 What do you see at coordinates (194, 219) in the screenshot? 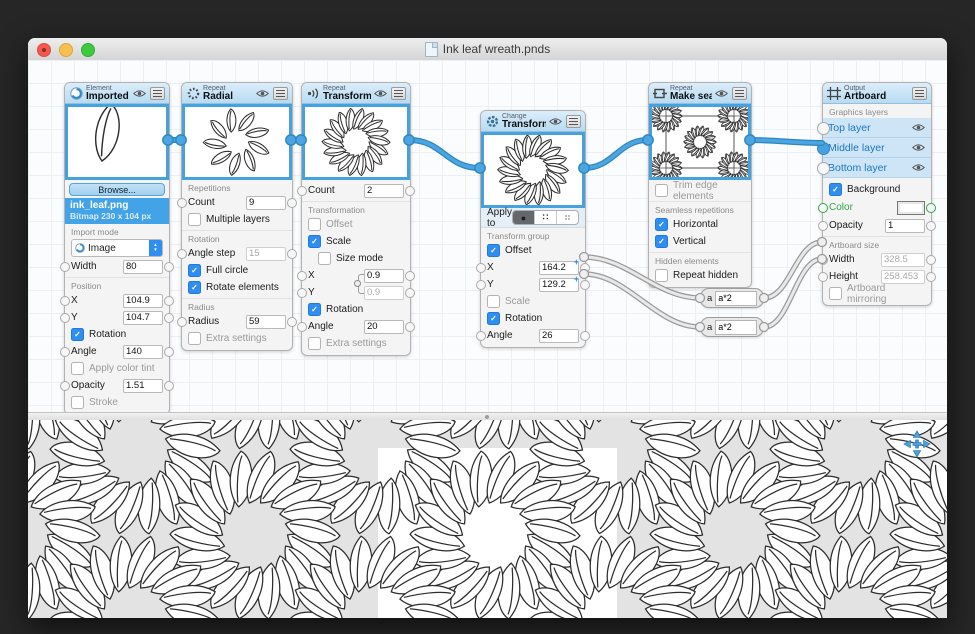
I see `multiple-layers-checkbox` at bounding box center [194, 219].